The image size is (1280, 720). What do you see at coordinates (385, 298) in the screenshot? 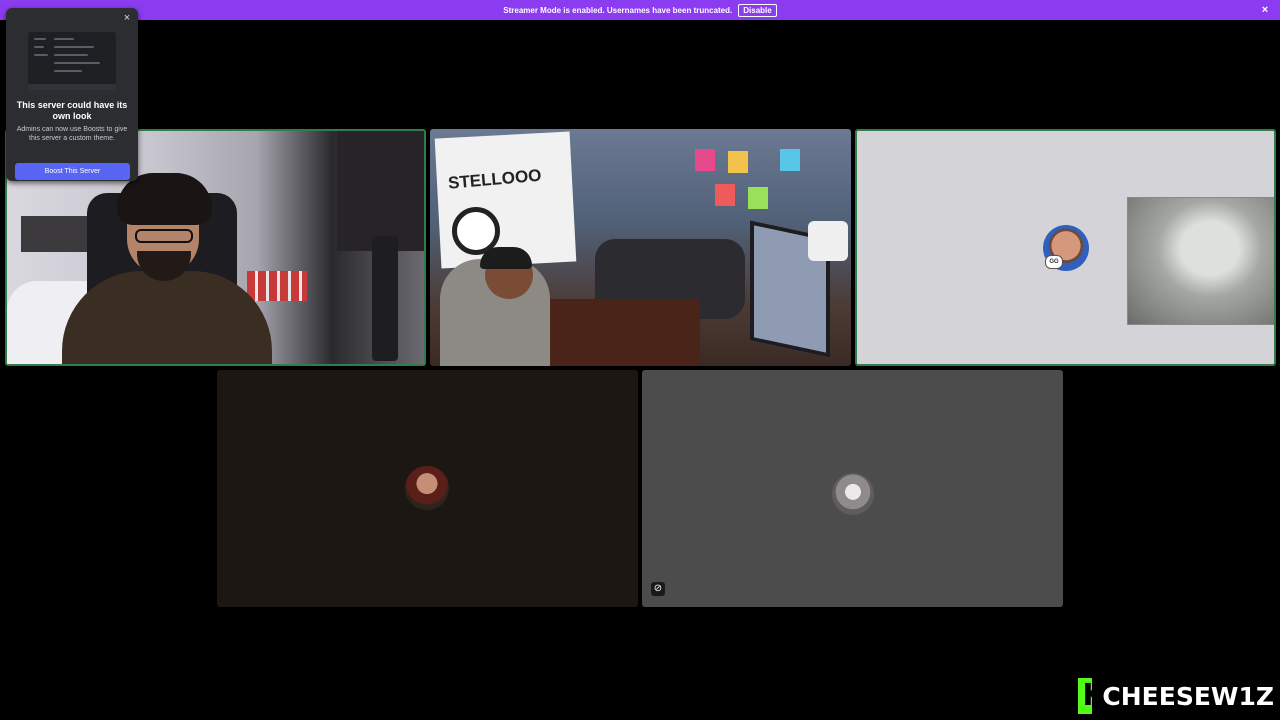
I see `tower-fan` at bounding box center [385, 298].